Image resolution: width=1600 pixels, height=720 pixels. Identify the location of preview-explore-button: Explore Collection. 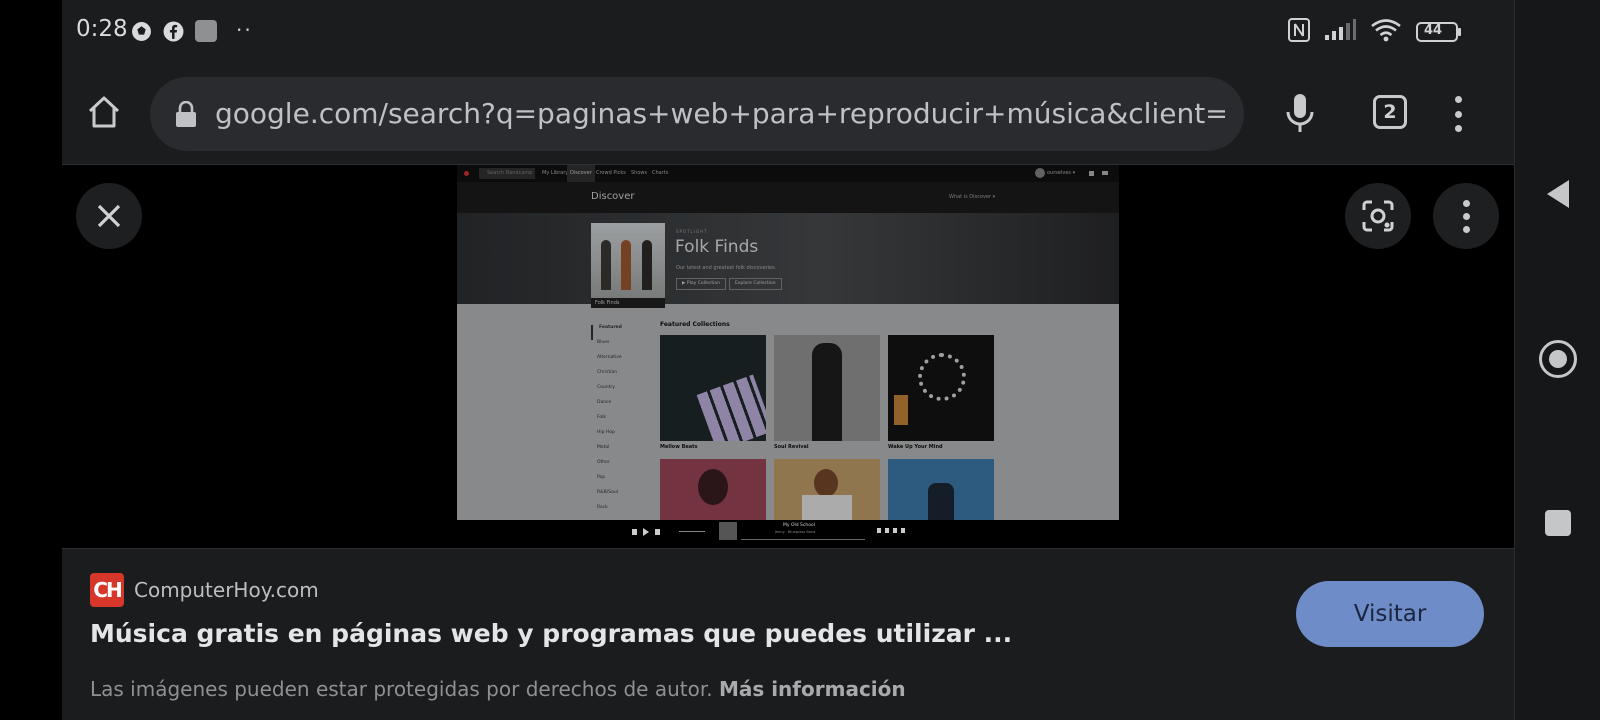
(755, 284).